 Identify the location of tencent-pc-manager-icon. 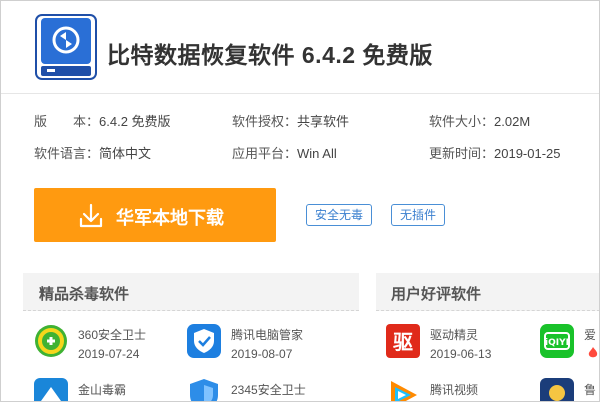
(204, 341).